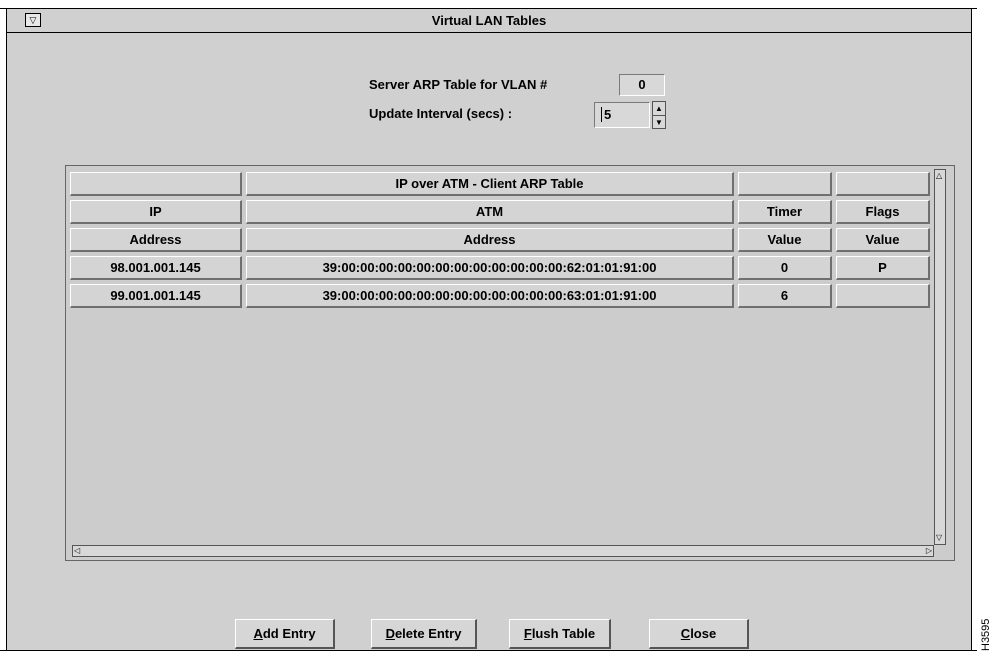  What do you see at coordinates (156, 268) in the screenshot?
I see `table-row-1-ip: 98.001.001.145` at bounding box center [156, 268].